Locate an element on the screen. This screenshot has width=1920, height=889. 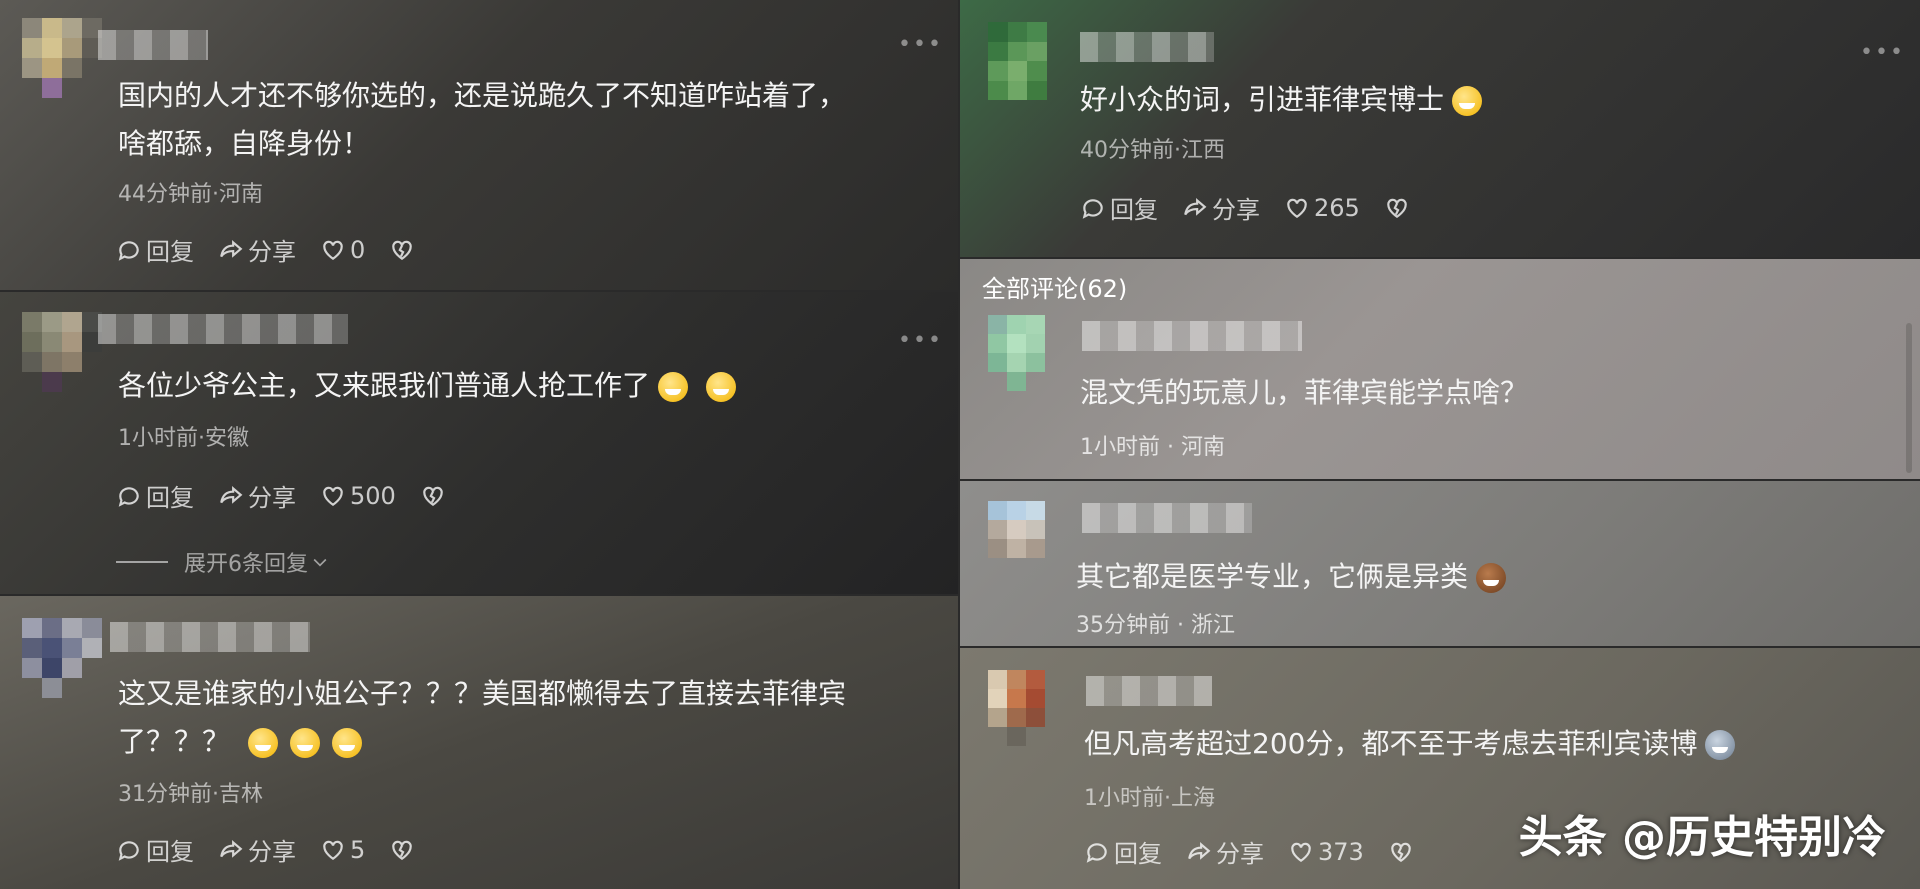
watermark: 头条 @历史特别冷 is located at coordinates (1702, 837).